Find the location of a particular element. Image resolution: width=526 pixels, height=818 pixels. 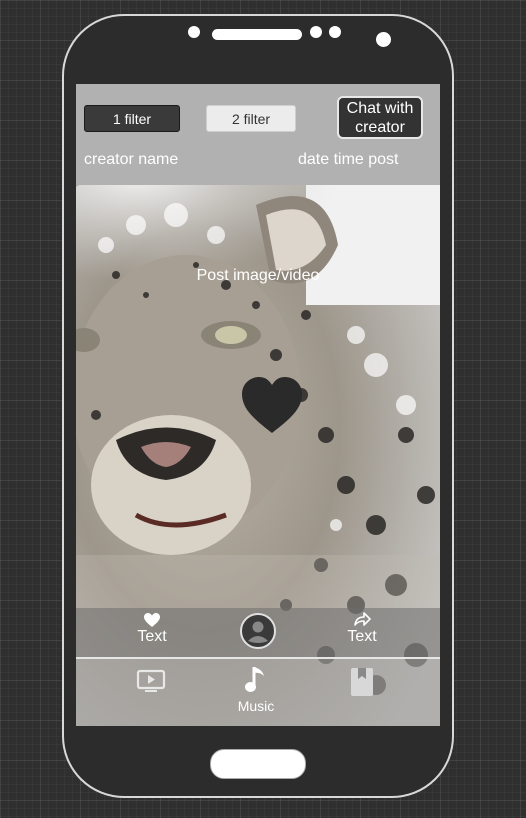

creator-avatar-button is located at coordinates (258, 637).